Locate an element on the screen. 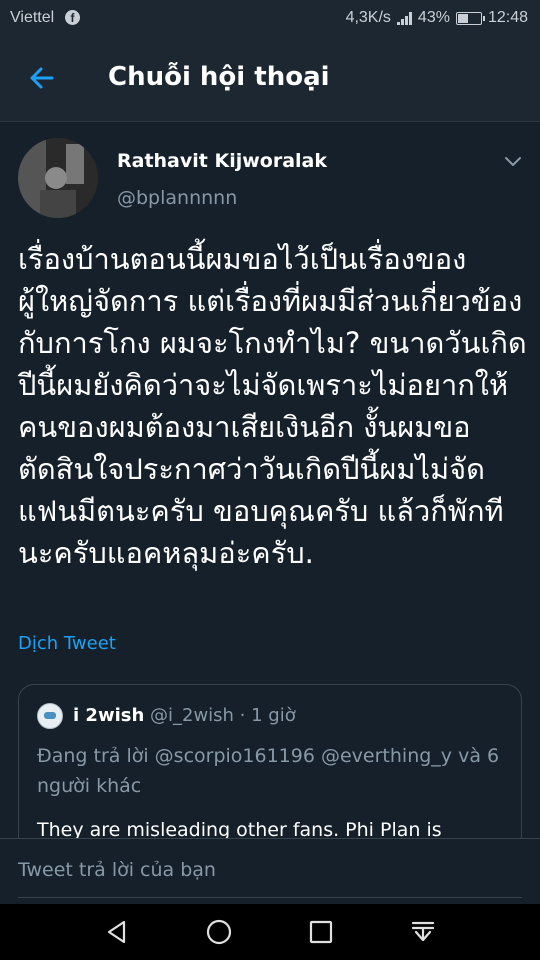  facebook-notification-icon: f is located at coordinates (72, 17).